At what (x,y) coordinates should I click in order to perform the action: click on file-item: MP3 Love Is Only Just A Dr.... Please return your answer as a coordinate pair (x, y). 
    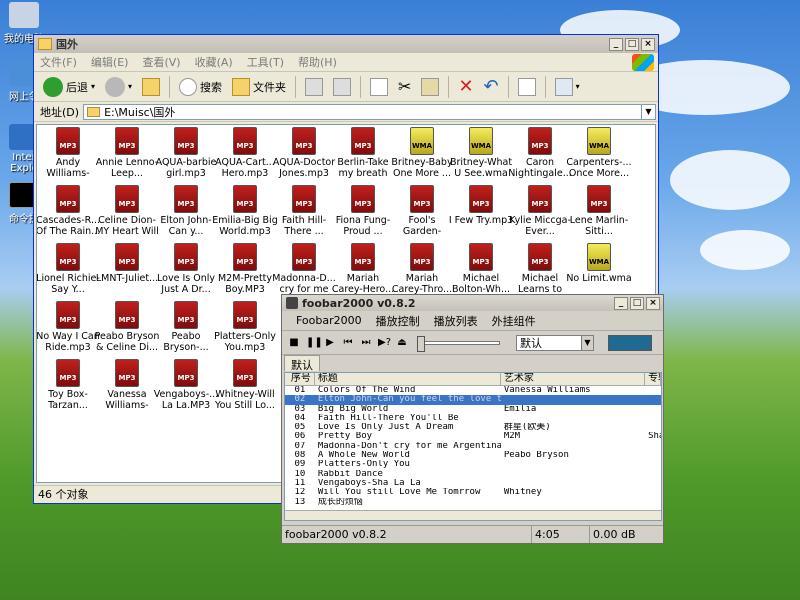
    Looking at the image, I should click on (186, 269).